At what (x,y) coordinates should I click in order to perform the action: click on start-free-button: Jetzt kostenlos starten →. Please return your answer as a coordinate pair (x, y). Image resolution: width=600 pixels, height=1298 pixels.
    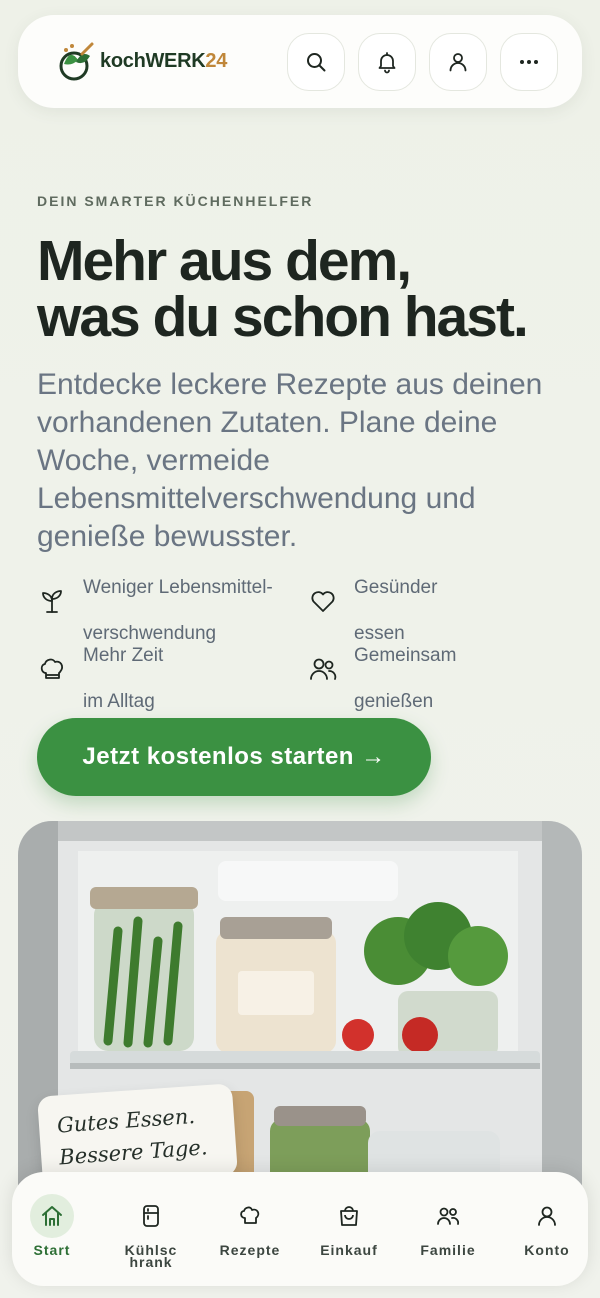
    Looking at the image, I should click on (234, 757).